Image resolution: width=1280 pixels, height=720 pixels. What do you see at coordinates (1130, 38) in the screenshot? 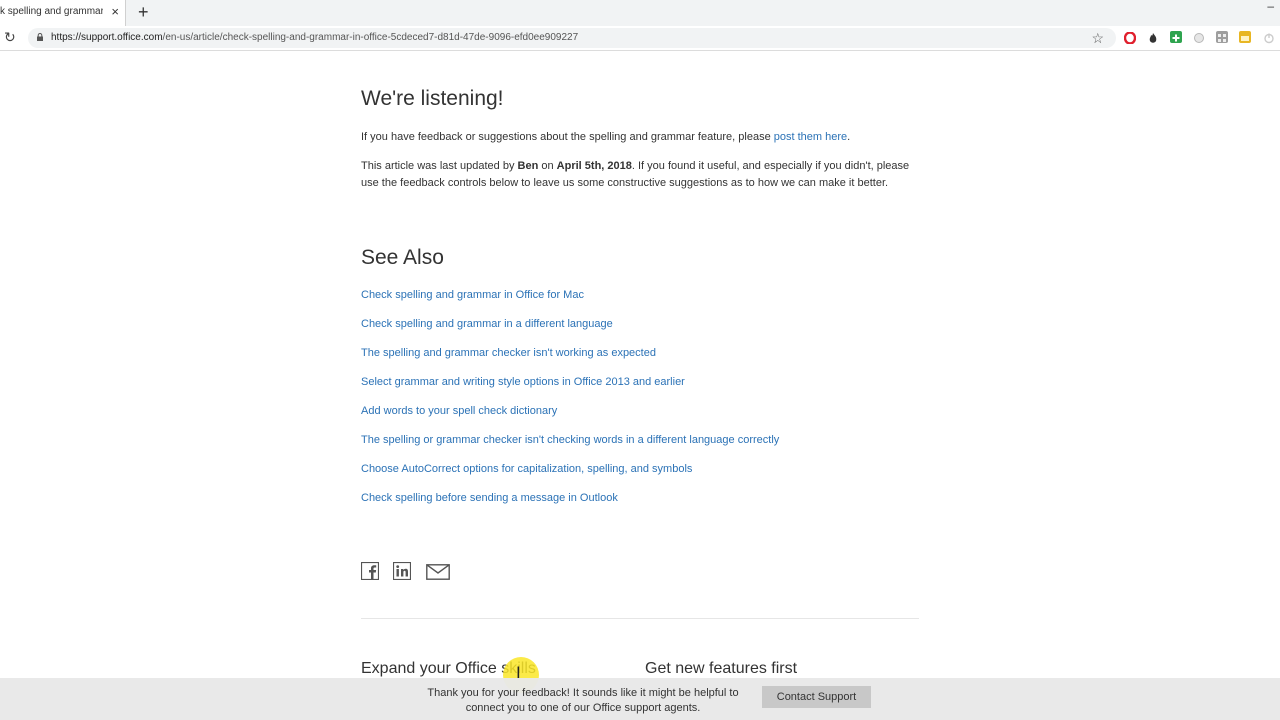
I see `opera-extension-icon` at bounding box center [1130, 38].